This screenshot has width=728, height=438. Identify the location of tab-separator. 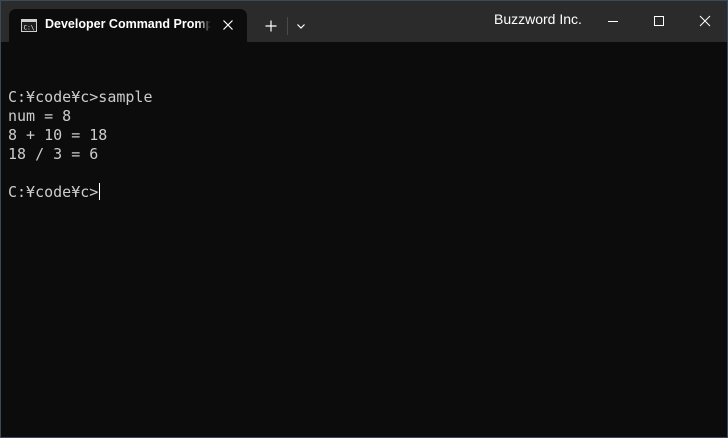
(287, 26).